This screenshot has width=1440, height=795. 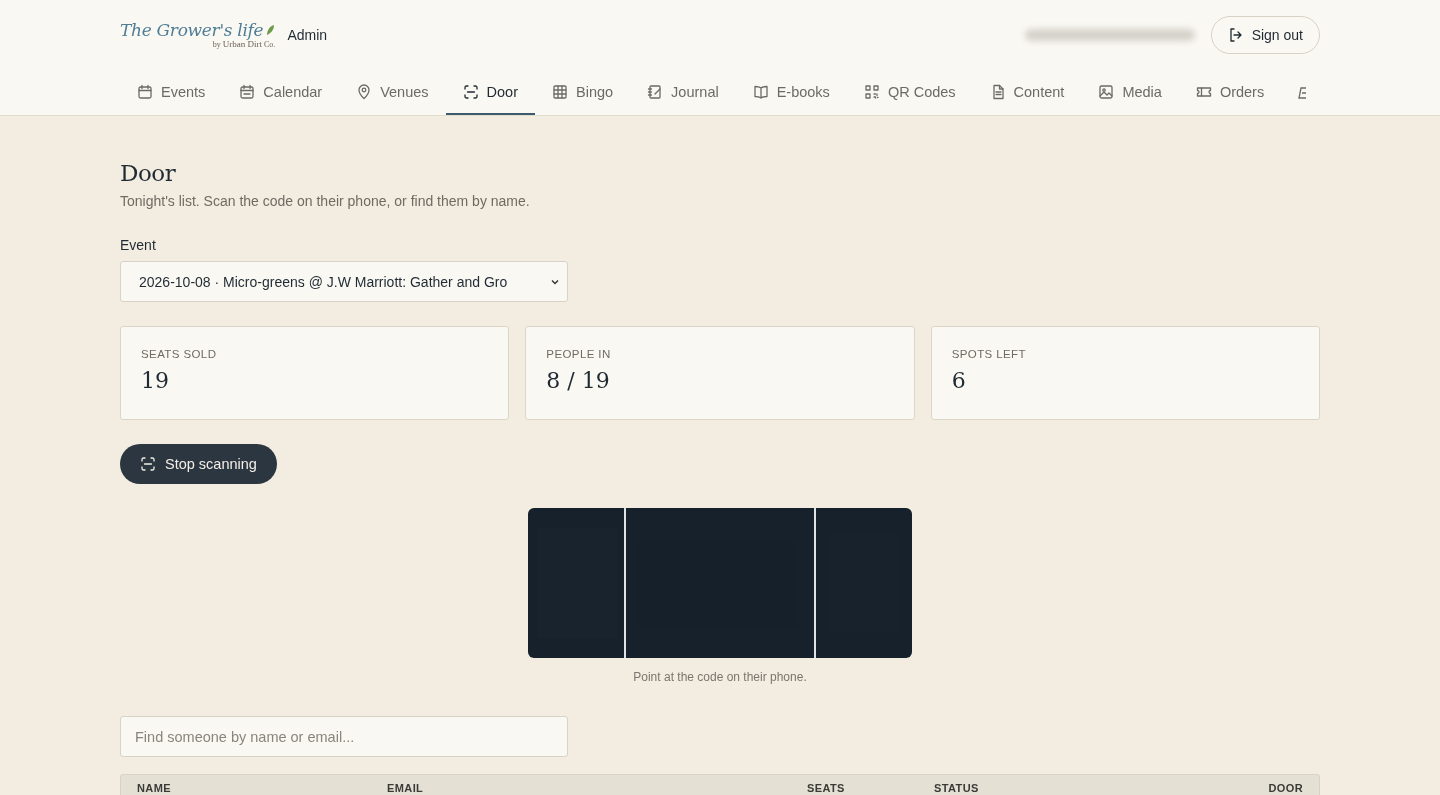 What do you see at coordinates (560, 91) in the screenshot?
I see `grid-icon` at bounding box center [560, 91].